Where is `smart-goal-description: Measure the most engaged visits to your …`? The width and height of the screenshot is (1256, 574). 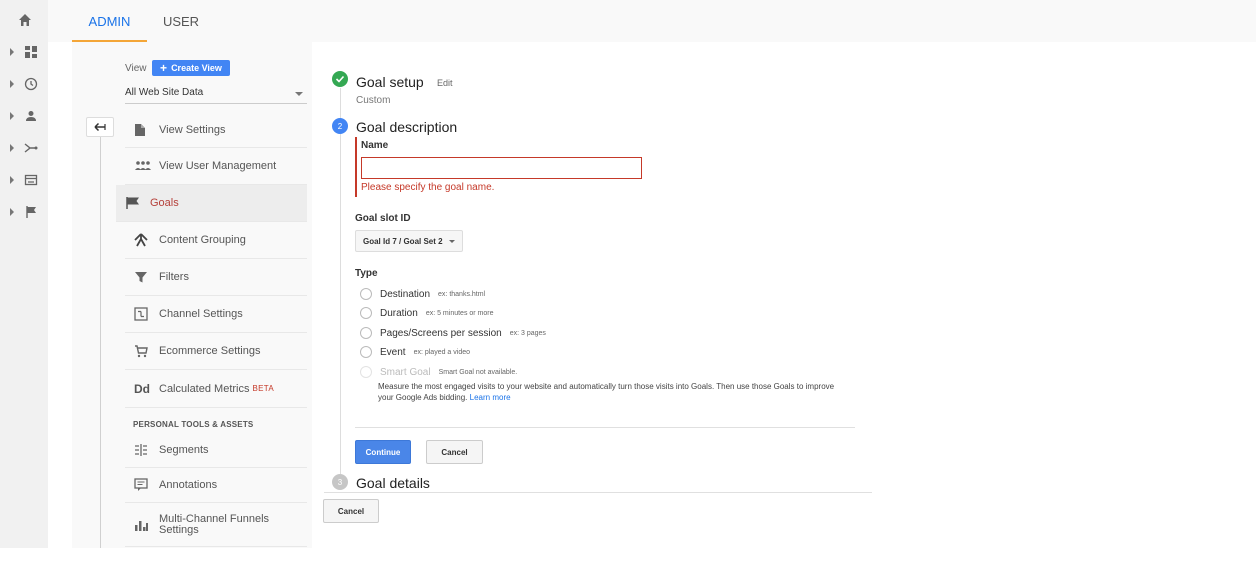
smart-goal-description: Measure the most engaged visits to your … is located at coordinates (613, 392).